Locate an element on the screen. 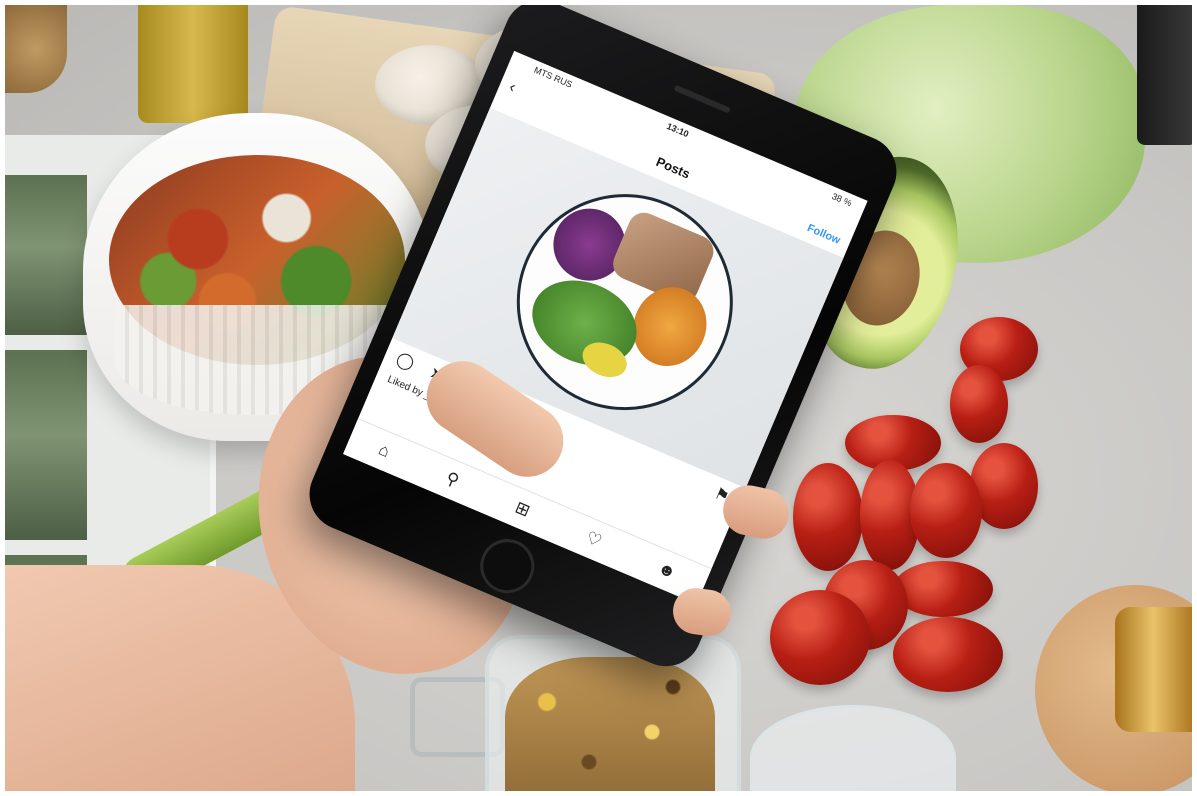 The image size is (1197, 796). profile-icon: ☻ is located at coordinates (667, 570).